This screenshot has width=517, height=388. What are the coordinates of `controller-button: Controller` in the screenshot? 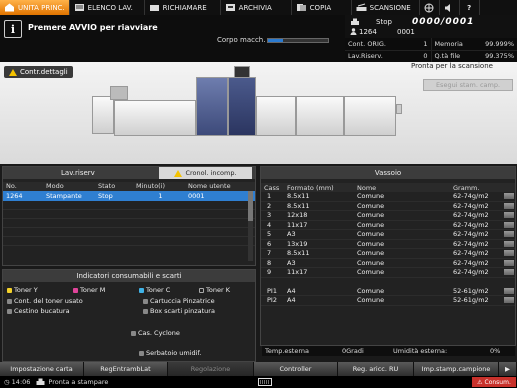 It's located at (296, 369).